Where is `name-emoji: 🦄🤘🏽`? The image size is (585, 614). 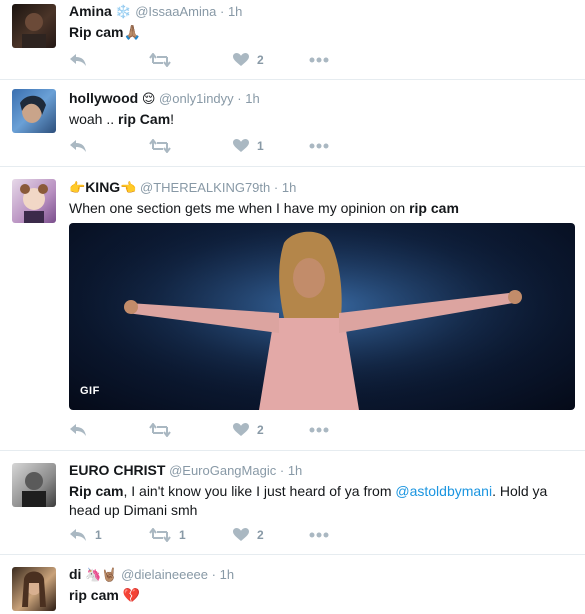
name-emoji: 🦄🤘🏽 is located at coordinates (101, 574).